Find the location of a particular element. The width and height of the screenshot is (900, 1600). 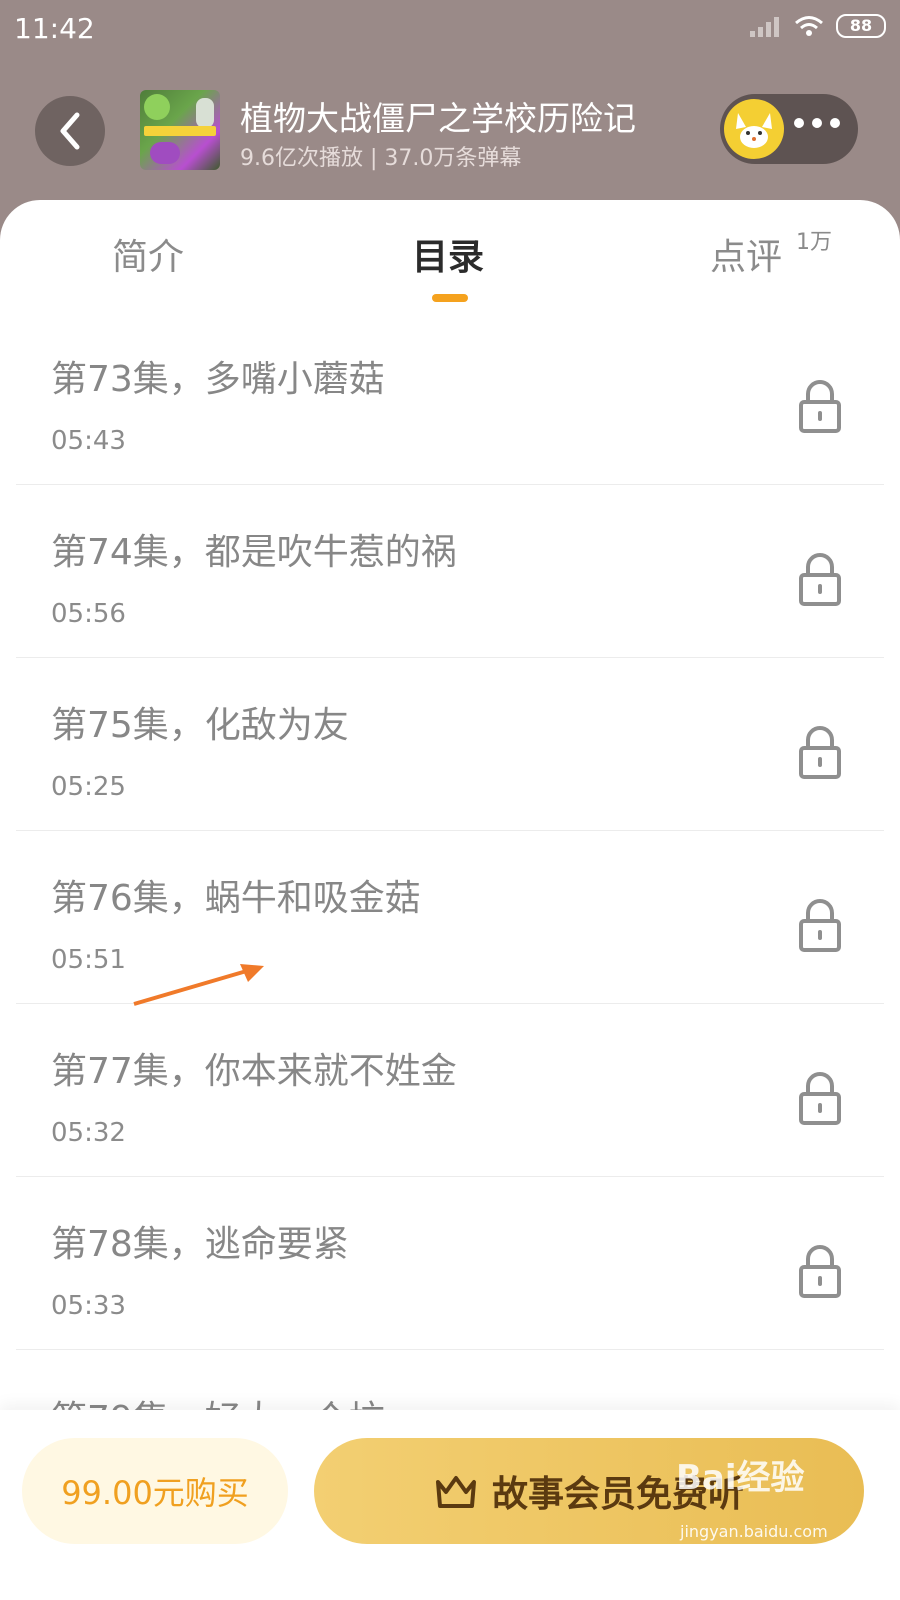

episode-duration: 05:56 is located at coordinates (88, 614).